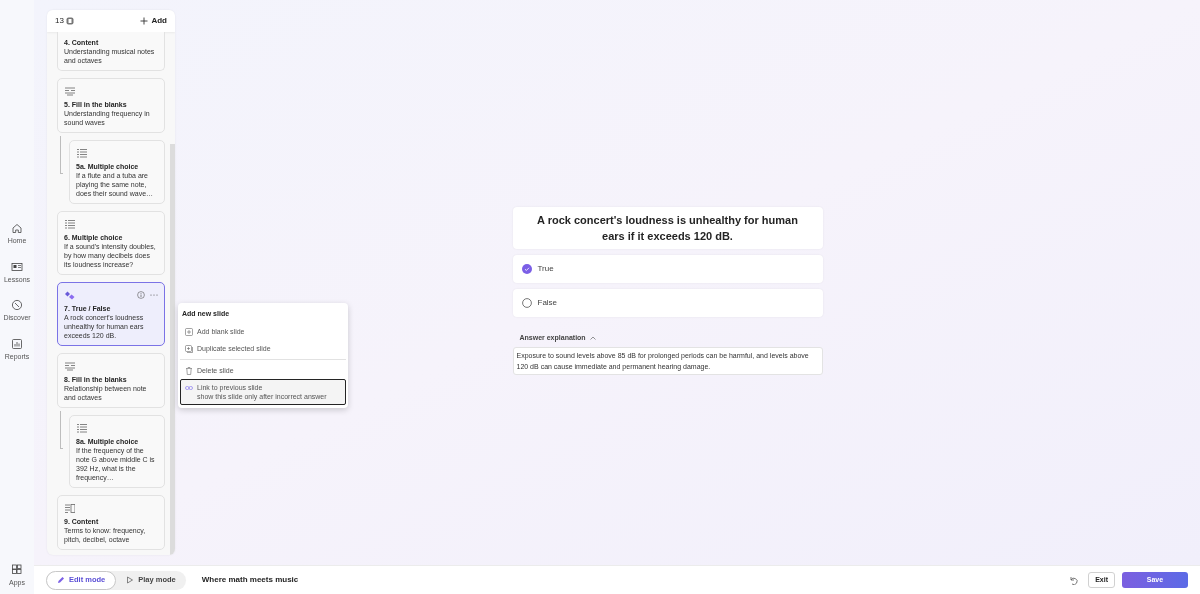 Image resolution: width=1200 pixels, height=594 pixels. What do you see at coordinates (189, 348) in the screenshot?
I see `duplicate-icon` at bounding box center [189, 348].